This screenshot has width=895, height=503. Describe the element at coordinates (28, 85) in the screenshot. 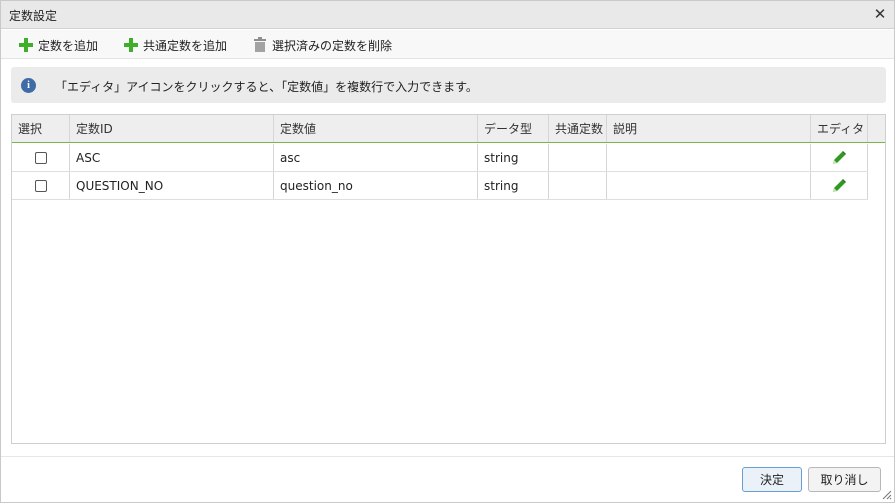

I see `info-icon: i` at that location.